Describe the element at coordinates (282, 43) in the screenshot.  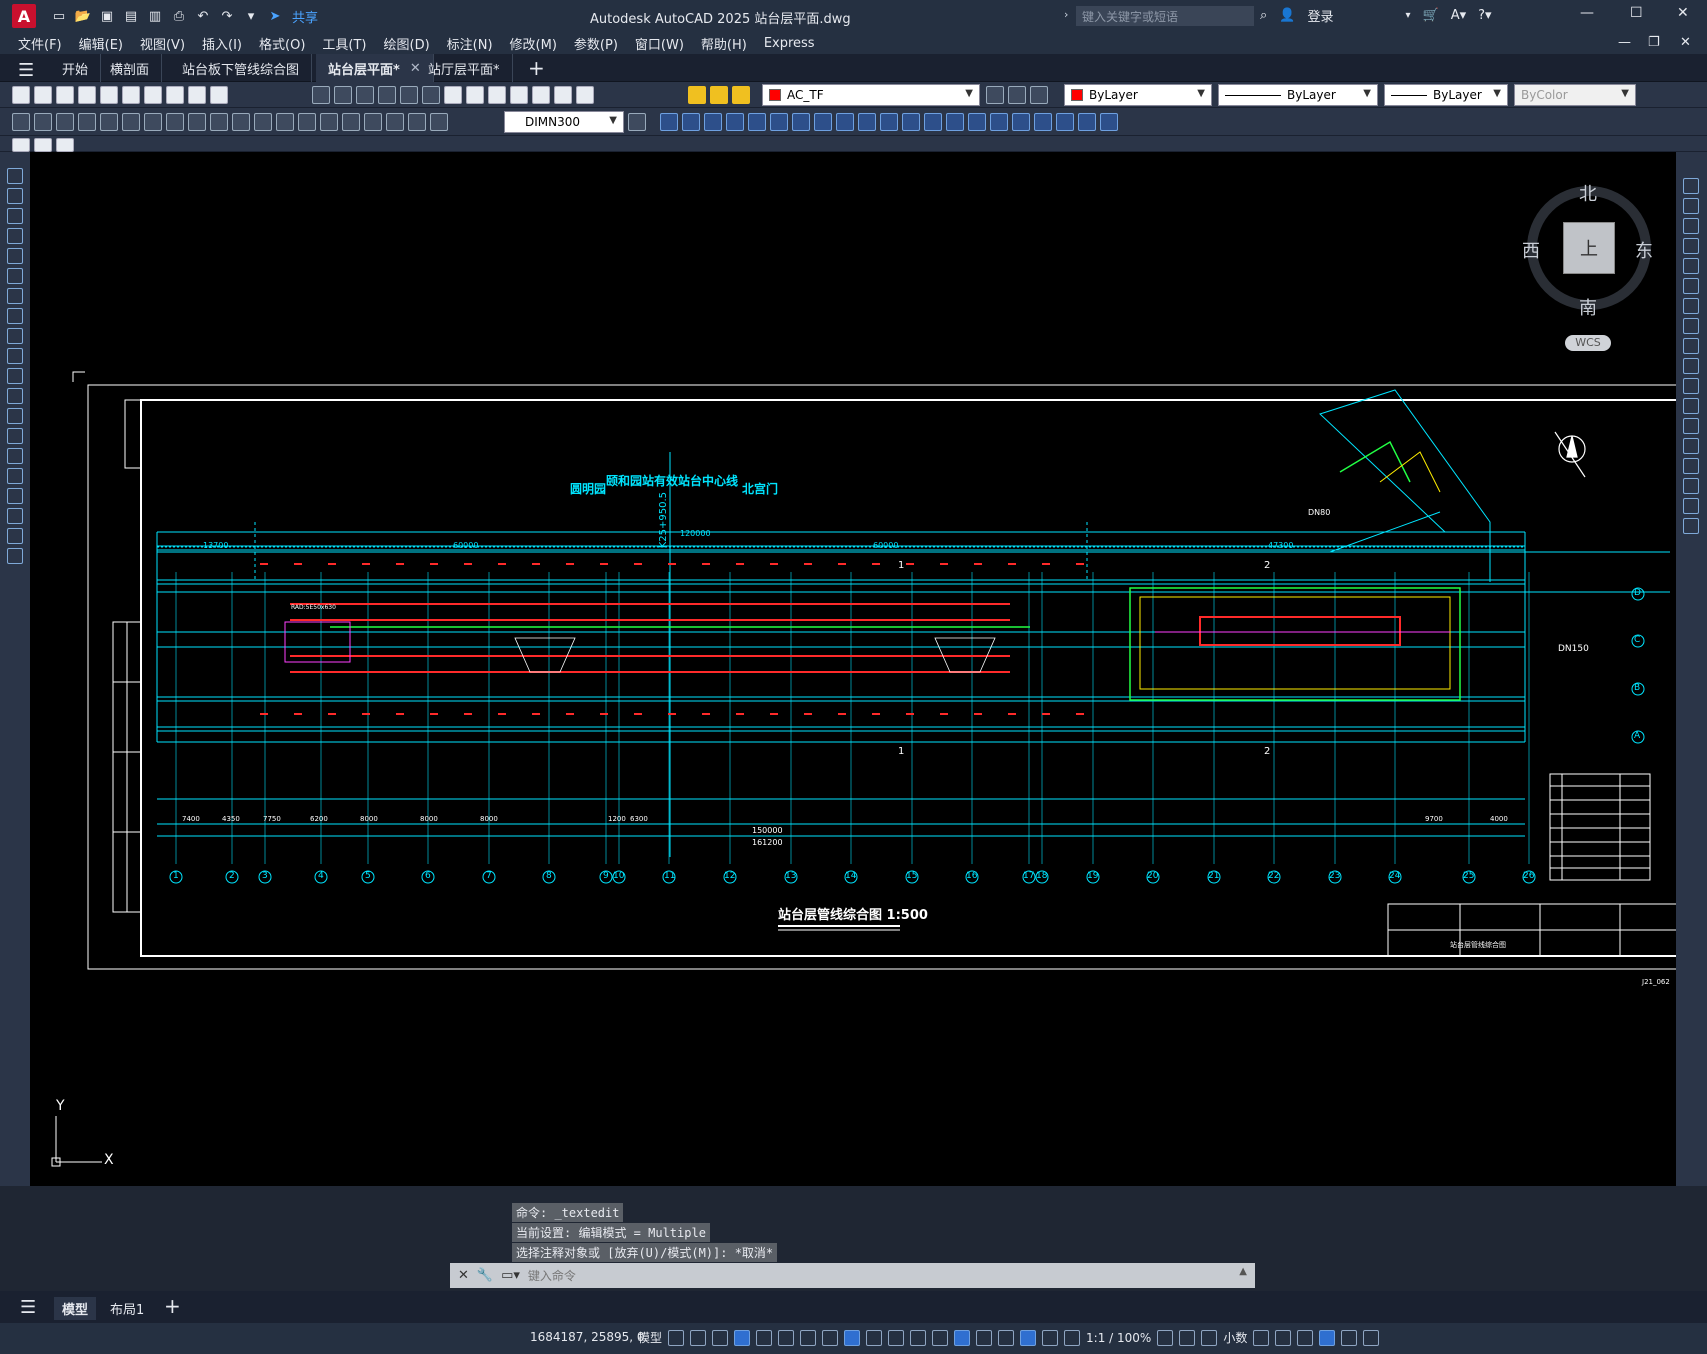
I see `menu-format: 格式(O)` at that location.